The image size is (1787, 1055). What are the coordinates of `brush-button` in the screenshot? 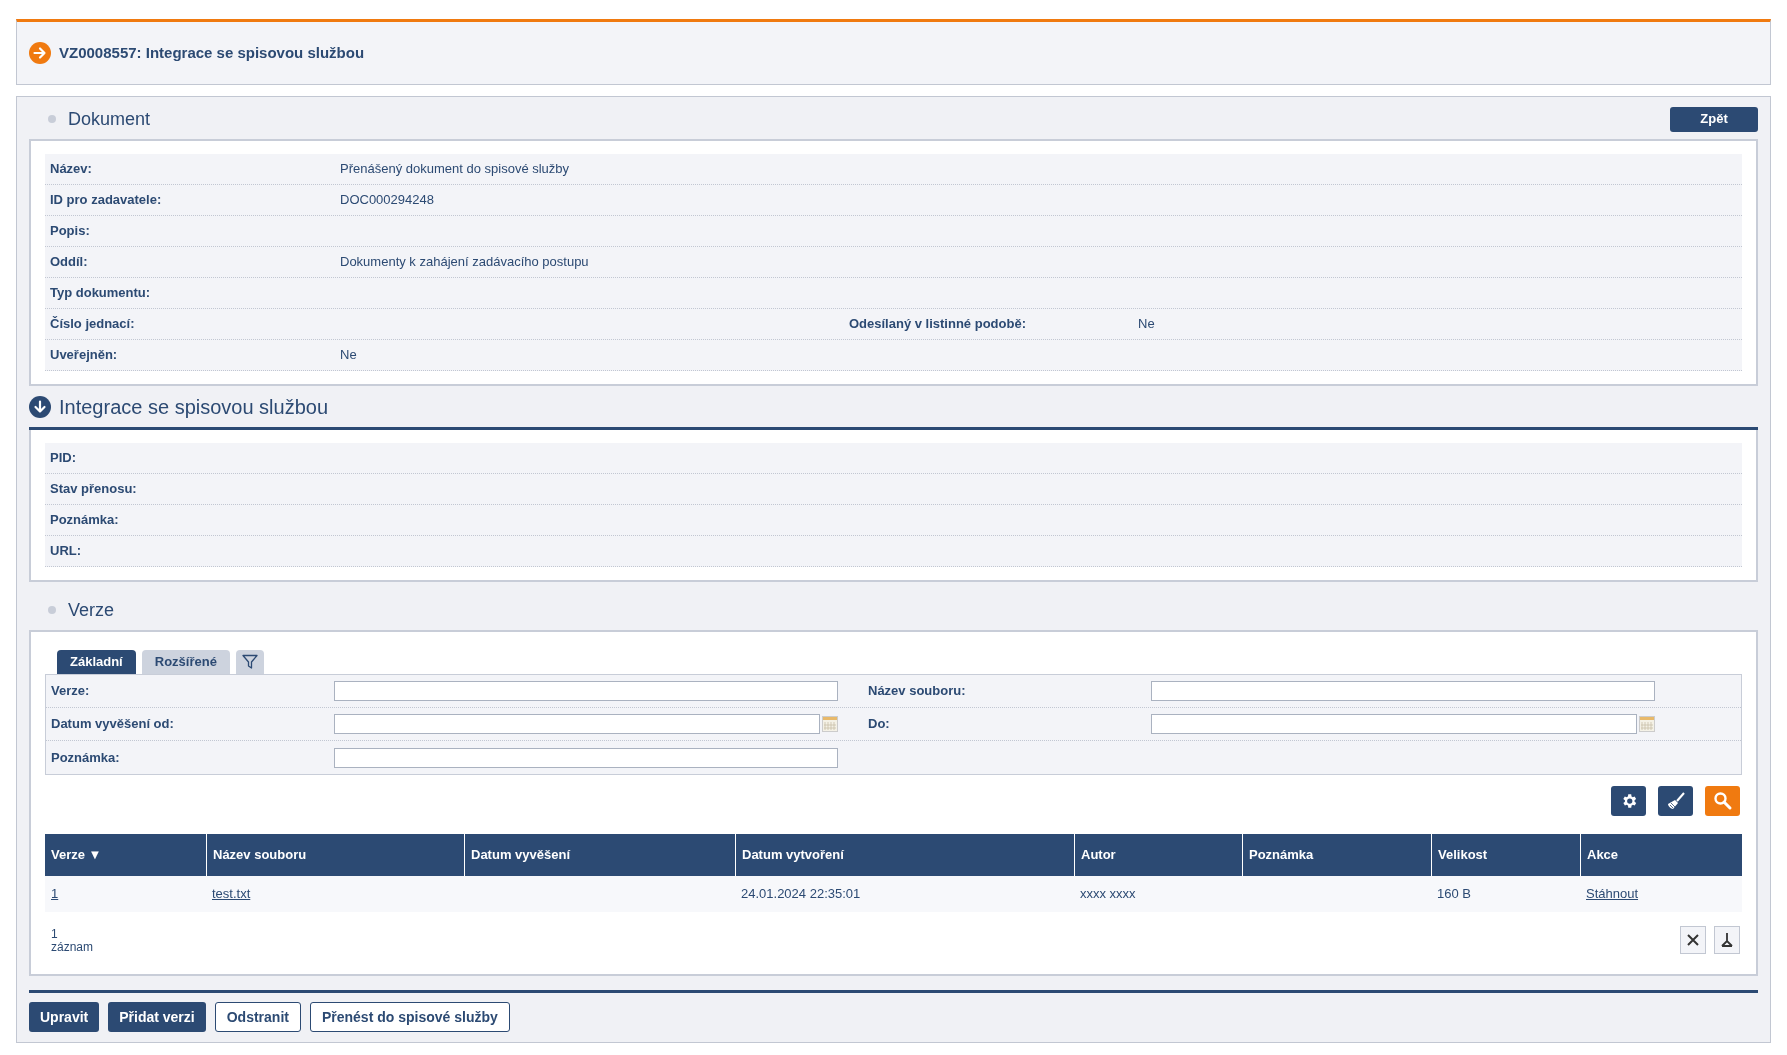 It's located at (1675, 801).